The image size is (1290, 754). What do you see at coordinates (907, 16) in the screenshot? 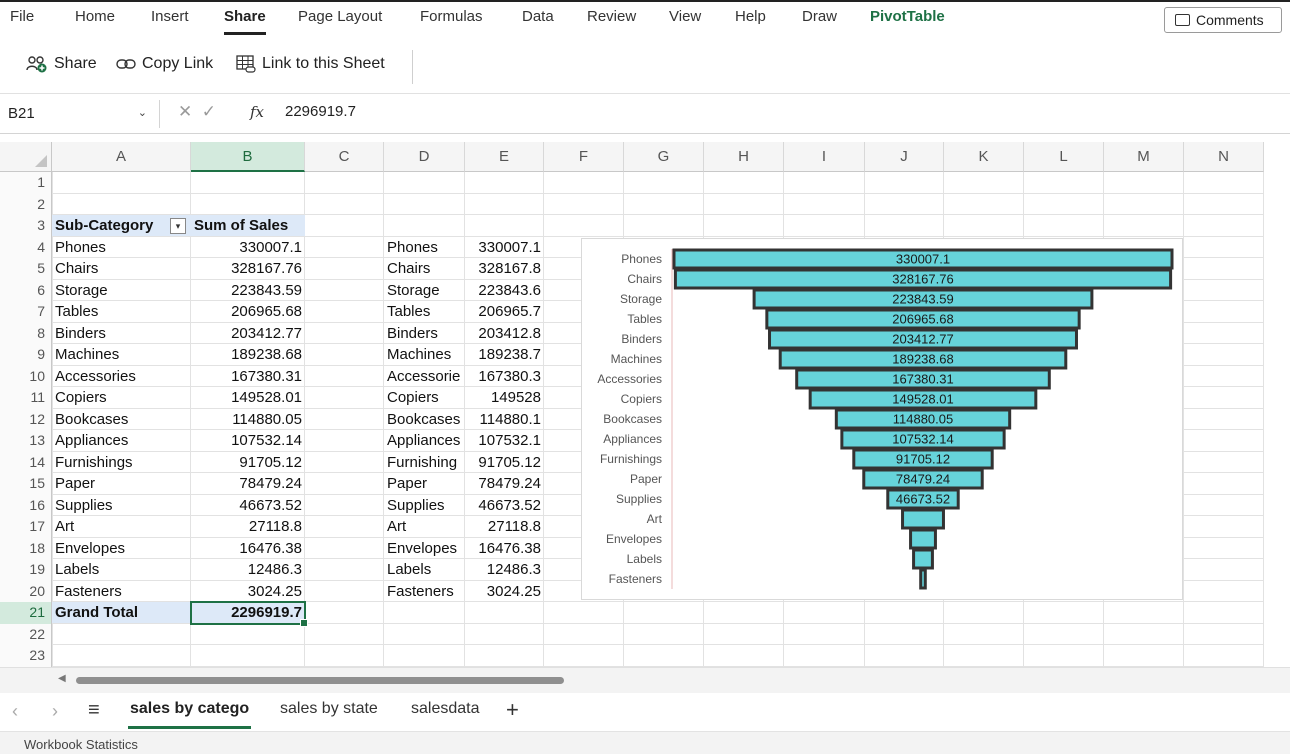
I see `tab-pivottable: PivotTable` at bounding box center [907, 16].